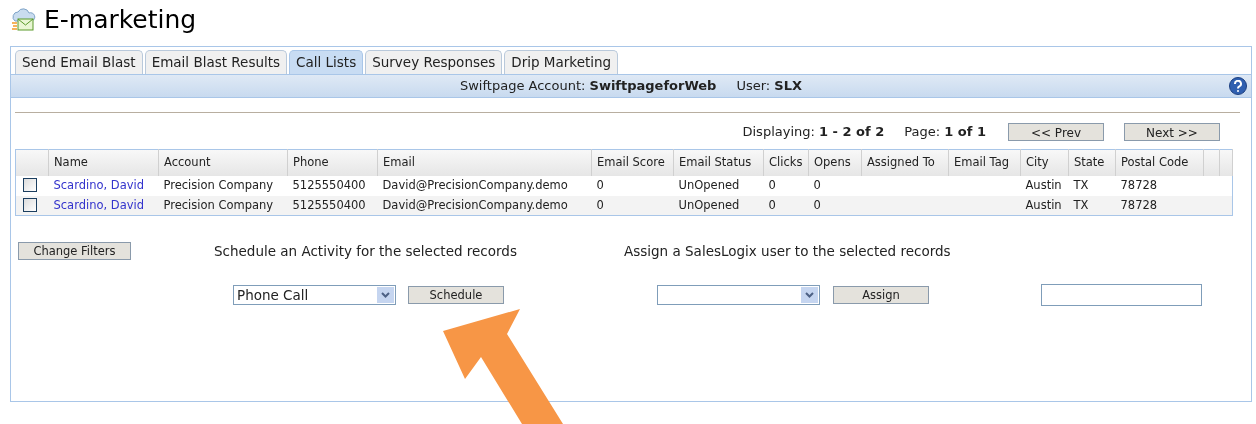  What do you see at coordinates (79, 62) in the screenshot?
I see `tab: Send Email Blast` at bounding box center [79, 62].